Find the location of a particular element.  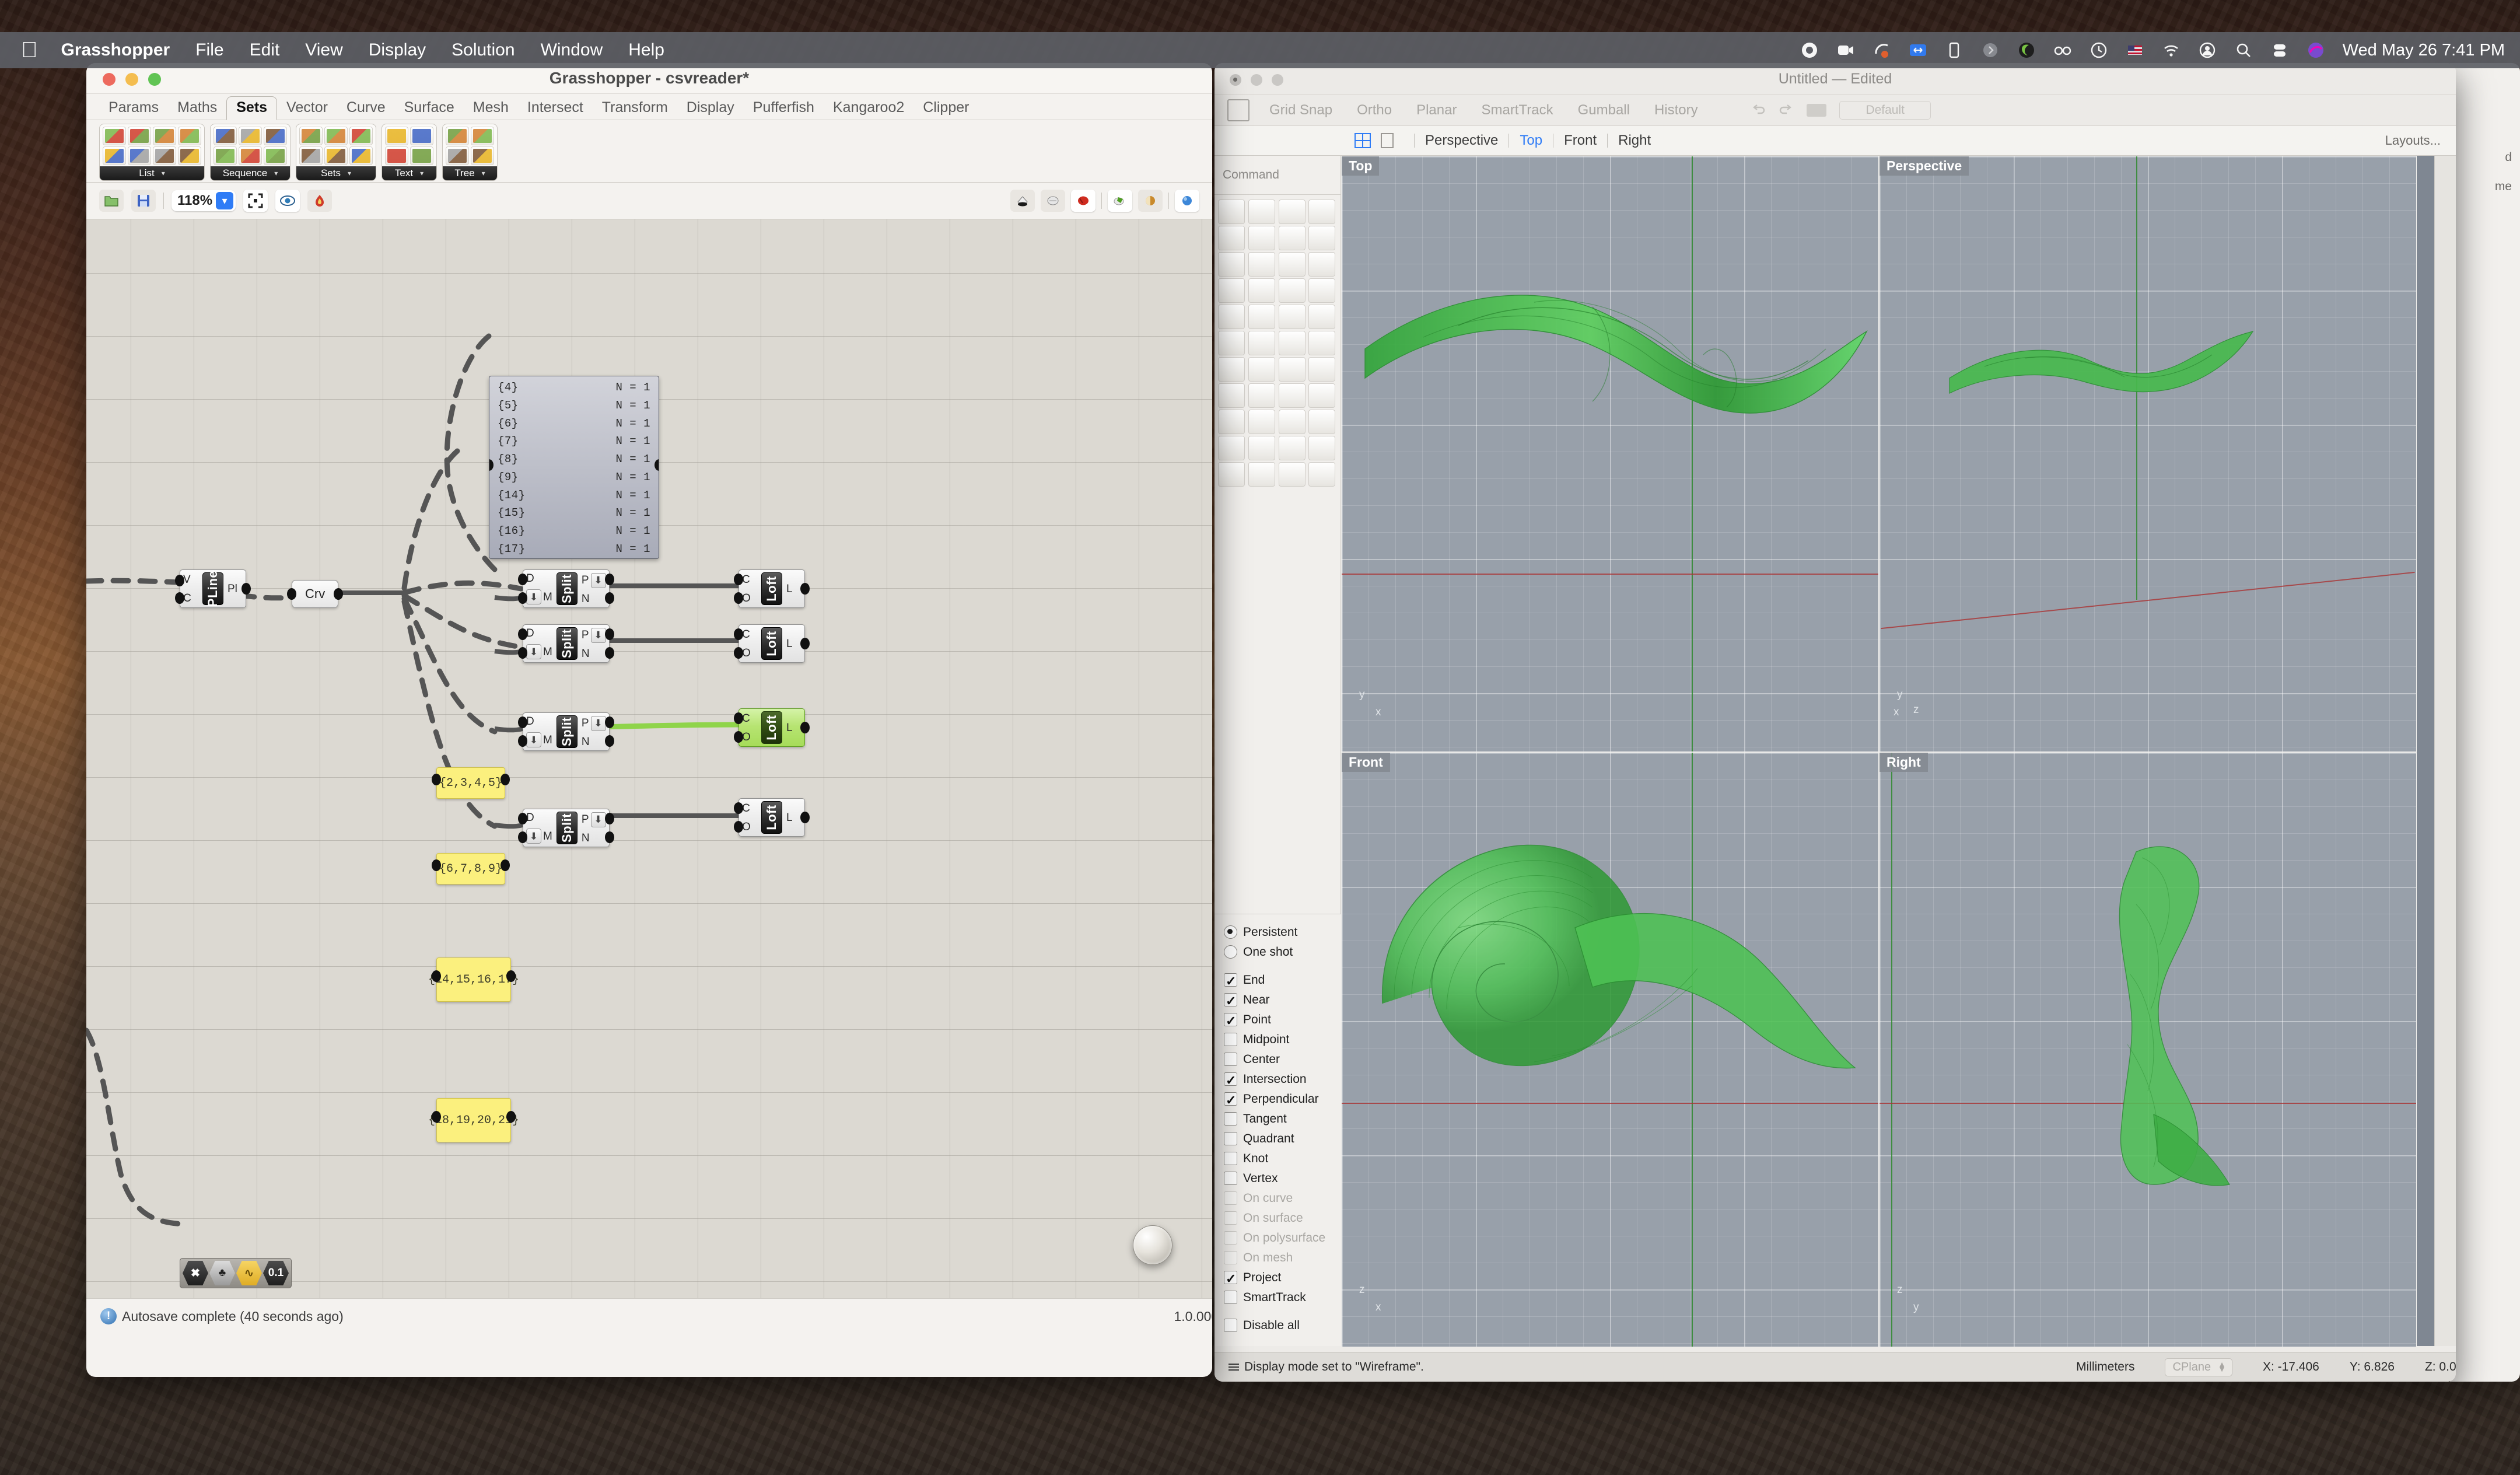

gh-window-controls is located at coordinates (132, 79).